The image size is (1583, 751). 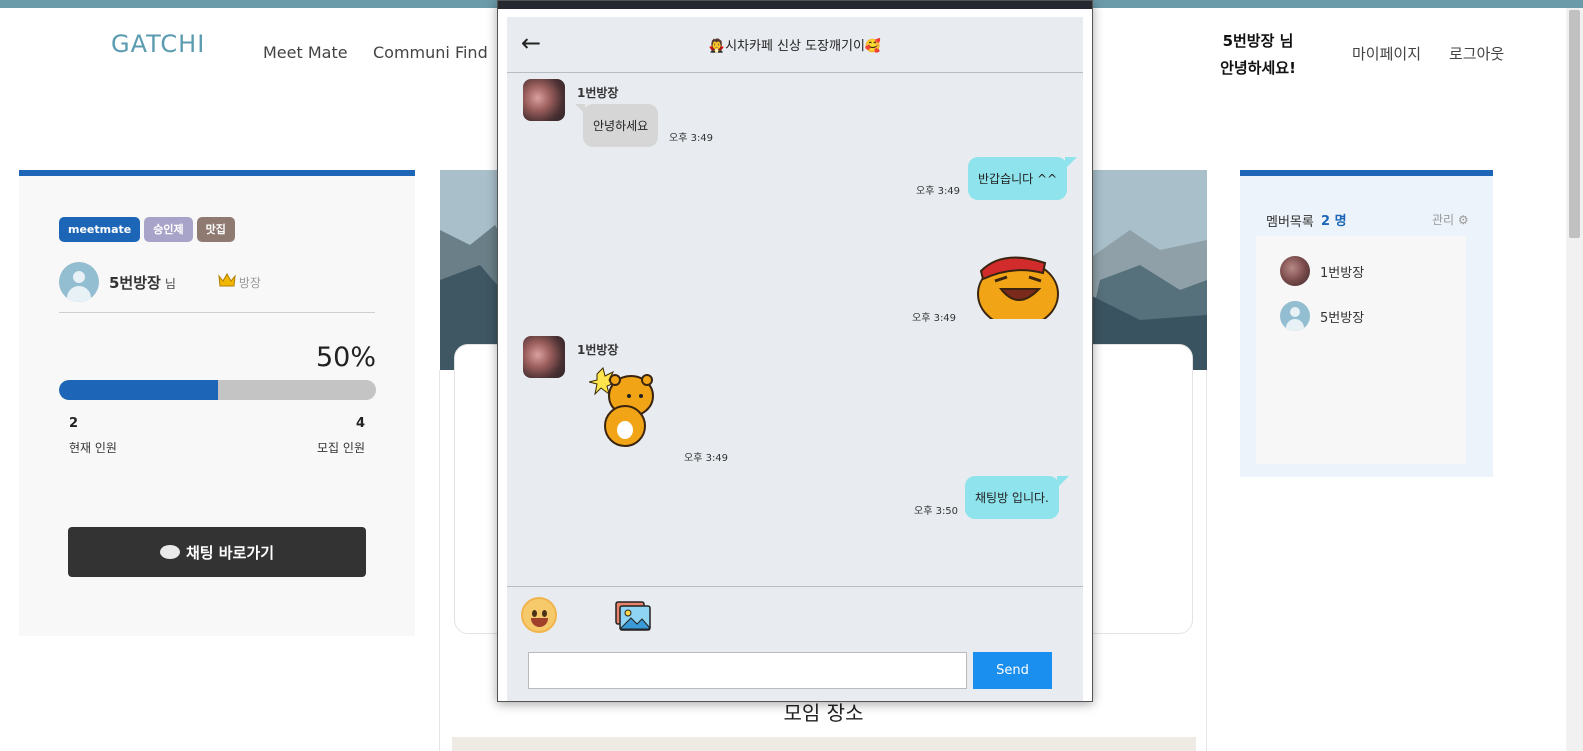 I want to click on current-count-label: 현재 인원, so click(x=93, y=448).